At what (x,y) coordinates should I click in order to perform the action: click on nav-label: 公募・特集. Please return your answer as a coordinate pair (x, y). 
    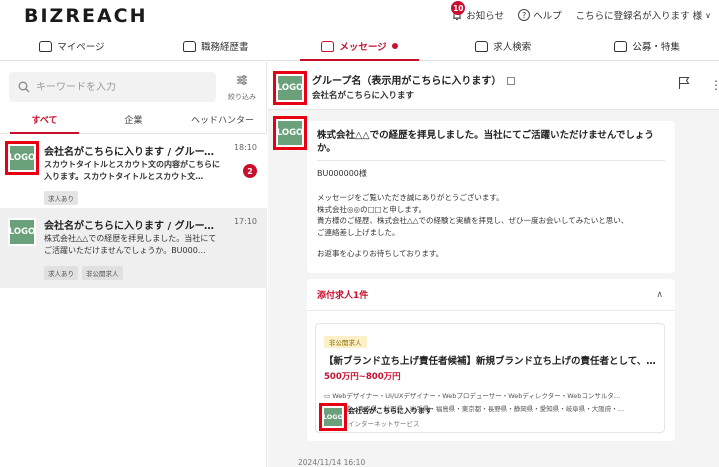
    Looking at the image, I should click on (656, 47).